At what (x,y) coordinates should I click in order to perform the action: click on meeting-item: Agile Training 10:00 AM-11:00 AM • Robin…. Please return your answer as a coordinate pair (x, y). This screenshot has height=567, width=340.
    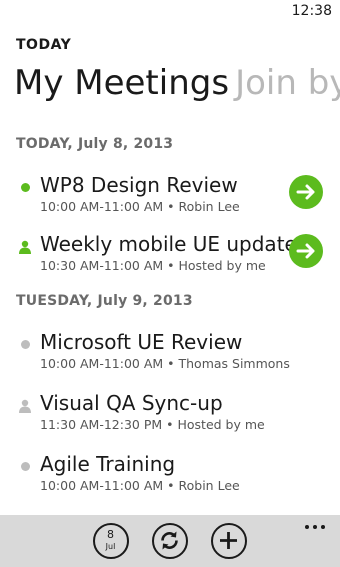
    Looking at the image, I should click on (170, 476).